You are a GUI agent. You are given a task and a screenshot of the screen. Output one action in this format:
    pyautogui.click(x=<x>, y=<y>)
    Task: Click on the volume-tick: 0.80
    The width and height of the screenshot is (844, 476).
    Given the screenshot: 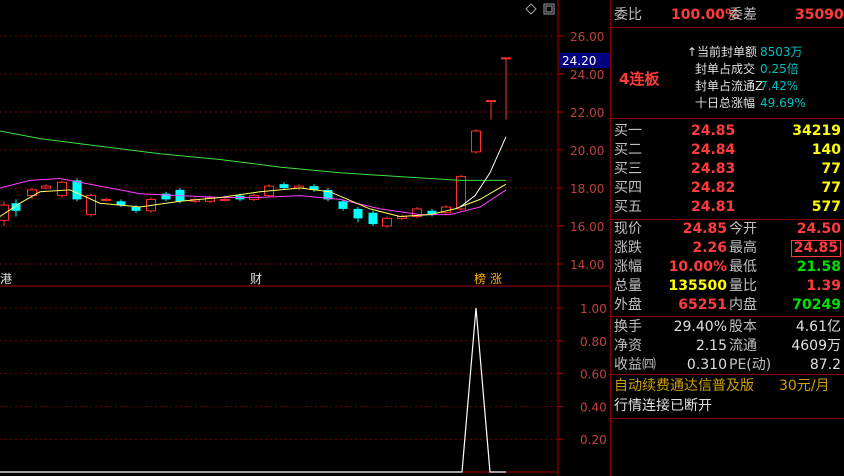 What is the action you would take?
    pyautogui.click(x=593, y=342)
    